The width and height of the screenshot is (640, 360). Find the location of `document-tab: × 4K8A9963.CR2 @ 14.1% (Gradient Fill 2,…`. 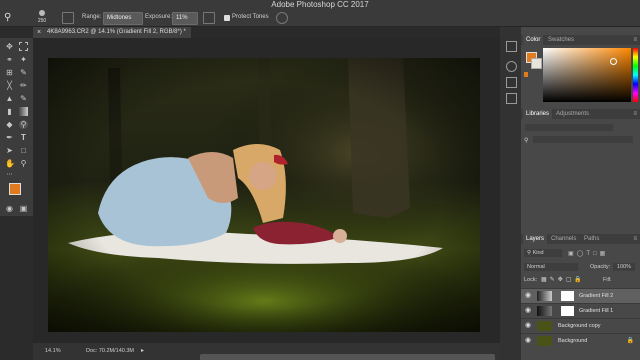

document-tab: × 4K8A9963.CR2 @ 14.1% (Gradient Fill 2,… is located at coordinates (112, 32).